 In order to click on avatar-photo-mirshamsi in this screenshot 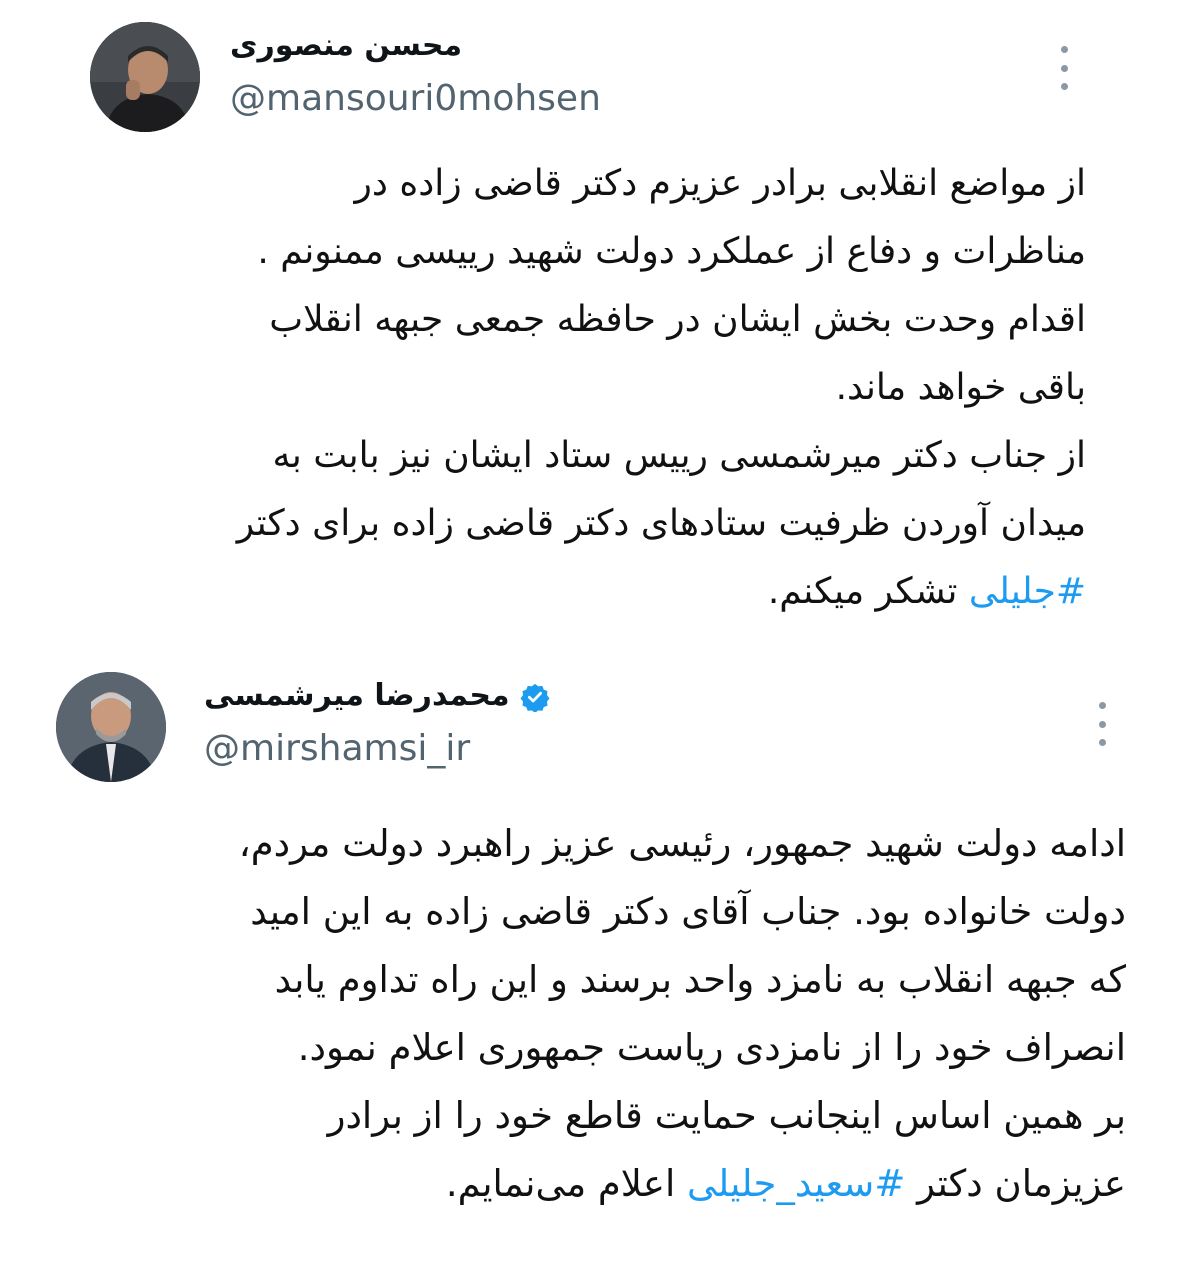, I will do `click(111, 727)`.